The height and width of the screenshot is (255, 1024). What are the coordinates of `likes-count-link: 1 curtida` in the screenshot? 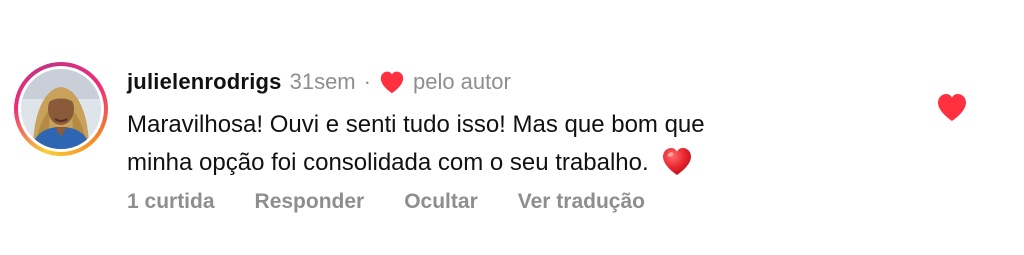 It's located at (171, 202).